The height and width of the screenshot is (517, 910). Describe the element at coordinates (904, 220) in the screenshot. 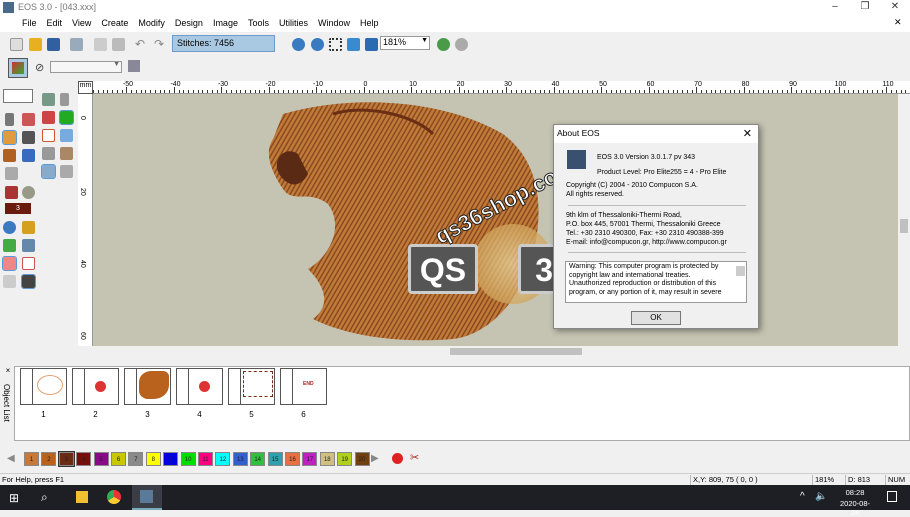

I see `vertical-scrollbar` at that location.